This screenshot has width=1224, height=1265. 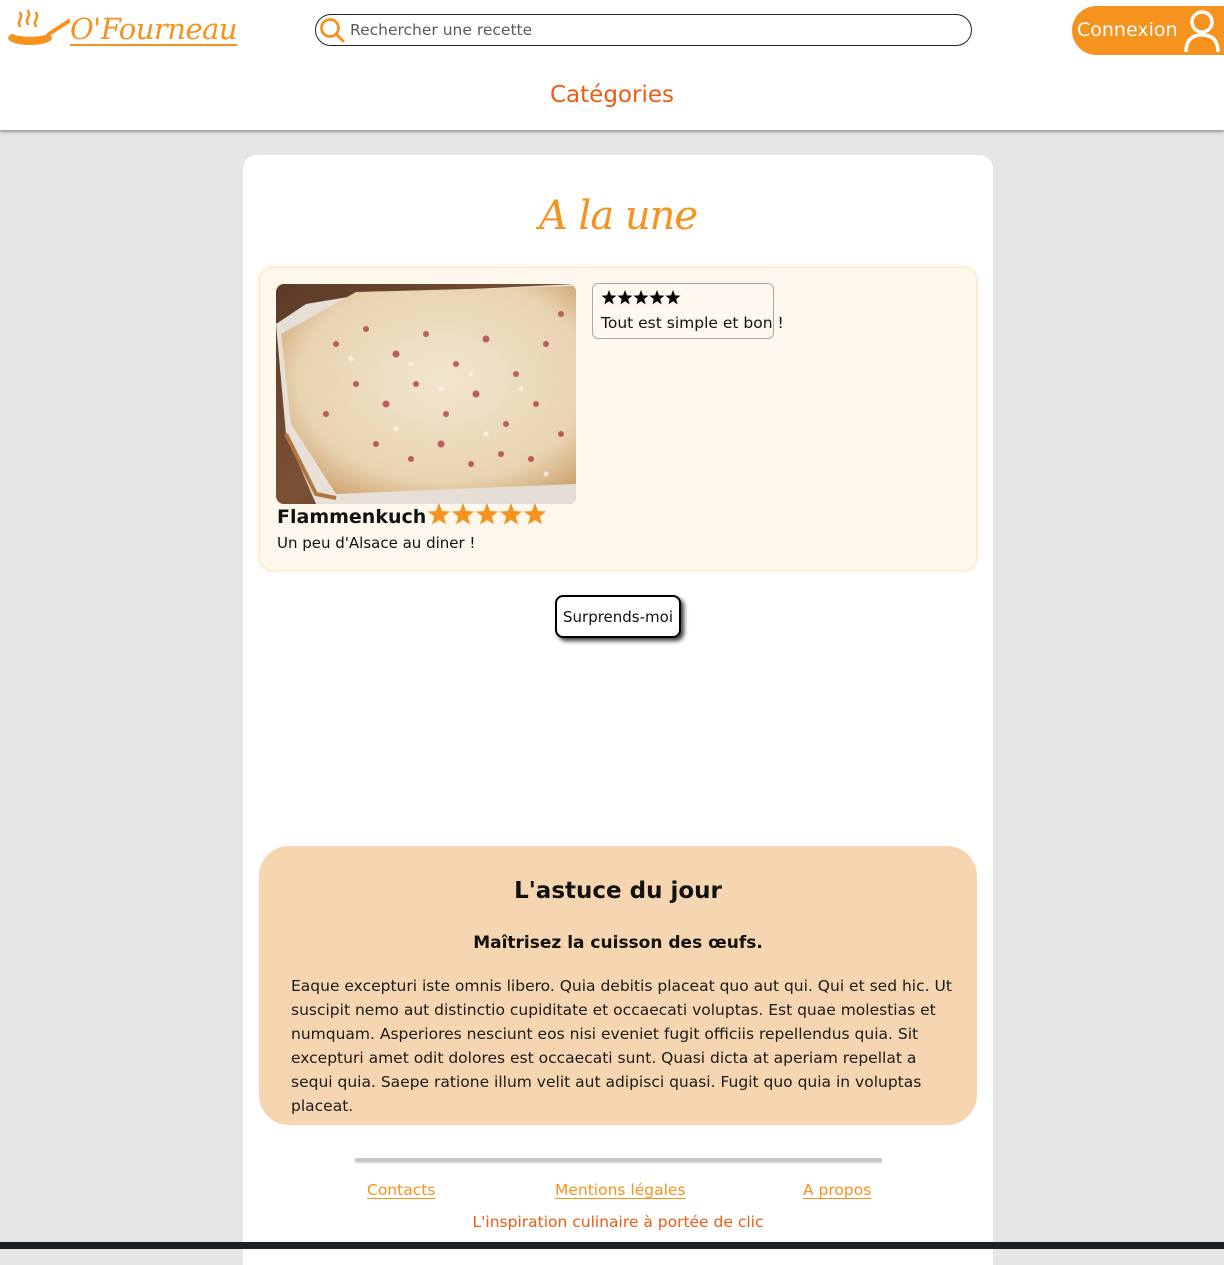 What do you see at coordinates (1202, 31) in the screenshot?
I see `user-icon` at bounding box center [1202, 31].